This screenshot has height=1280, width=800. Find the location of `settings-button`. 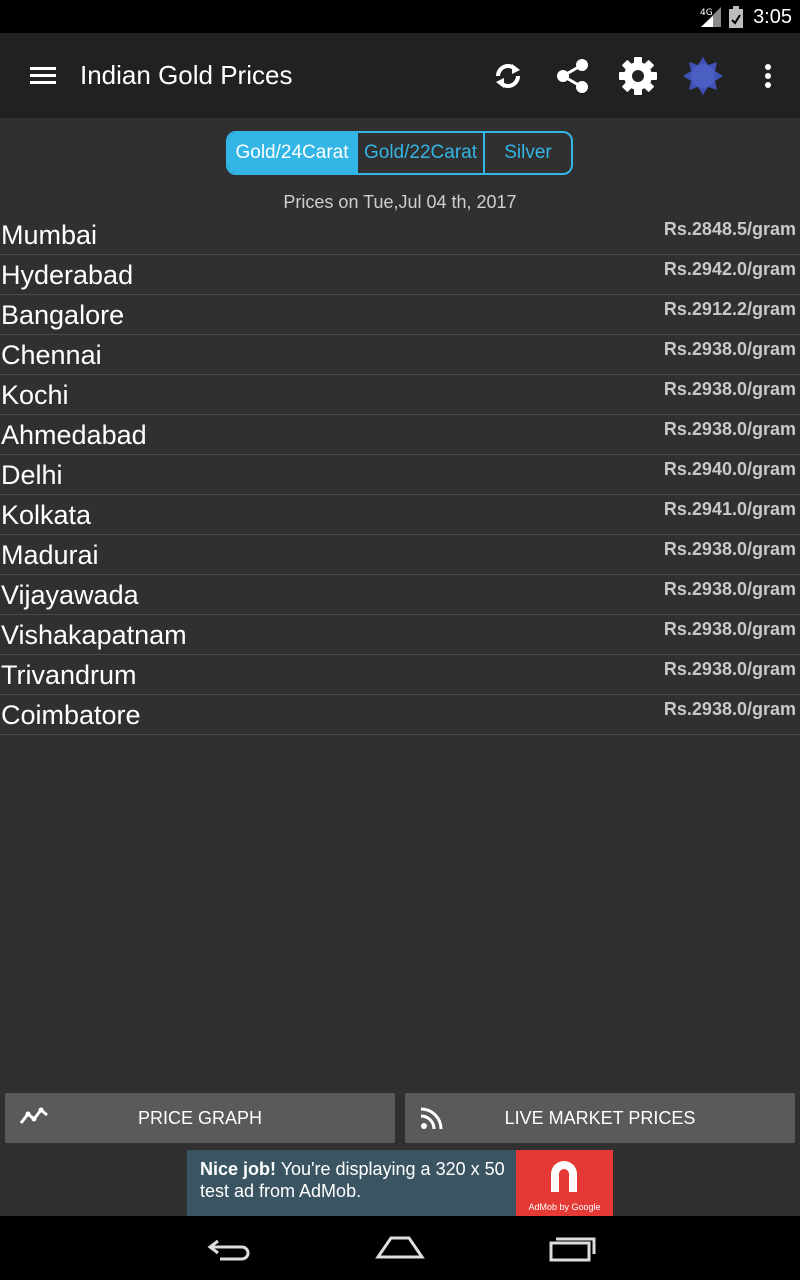

settings-button is located at coordinates (638, 76).